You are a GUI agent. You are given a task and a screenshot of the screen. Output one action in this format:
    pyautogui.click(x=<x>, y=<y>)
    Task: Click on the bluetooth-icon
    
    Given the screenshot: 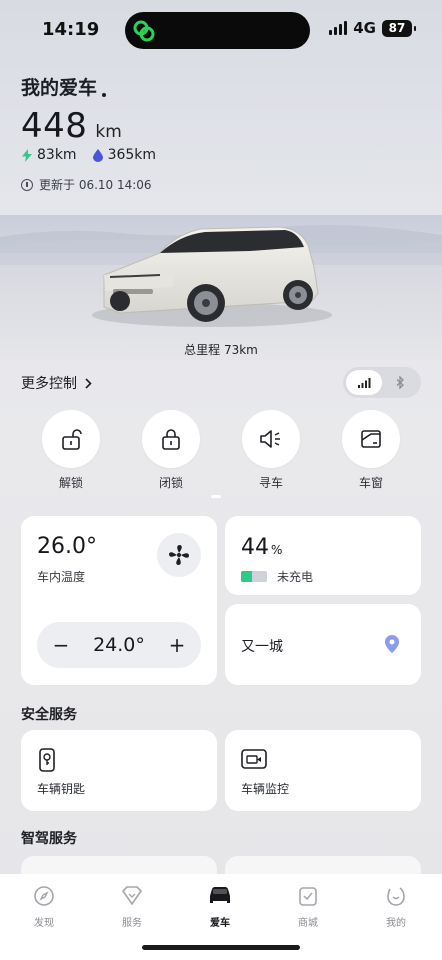 What is the action you would take?
    pyautogui.click(x=400, y=382)
    